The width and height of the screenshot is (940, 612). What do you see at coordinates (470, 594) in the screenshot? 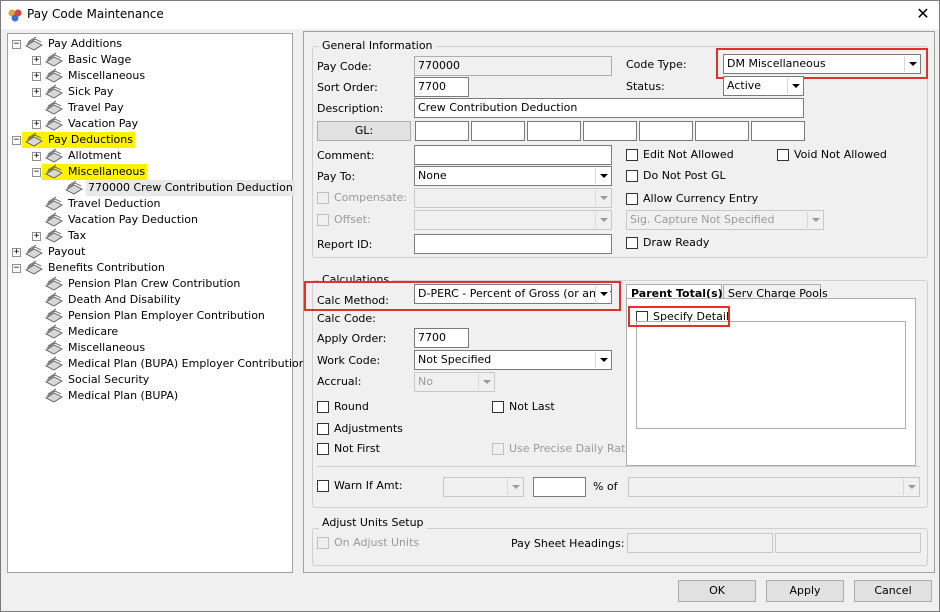
I see `footer: OK Apply Cancel` at bounding box center [470, 594].